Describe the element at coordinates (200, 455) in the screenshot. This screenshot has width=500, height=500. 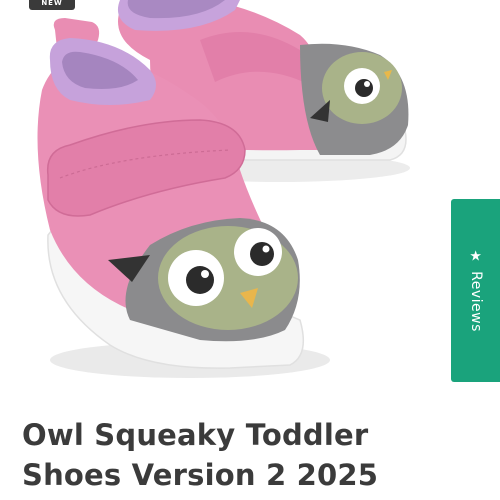
I see `product-title: Owl Squeaky Toddler Shoes Version 2 2025` at that location.